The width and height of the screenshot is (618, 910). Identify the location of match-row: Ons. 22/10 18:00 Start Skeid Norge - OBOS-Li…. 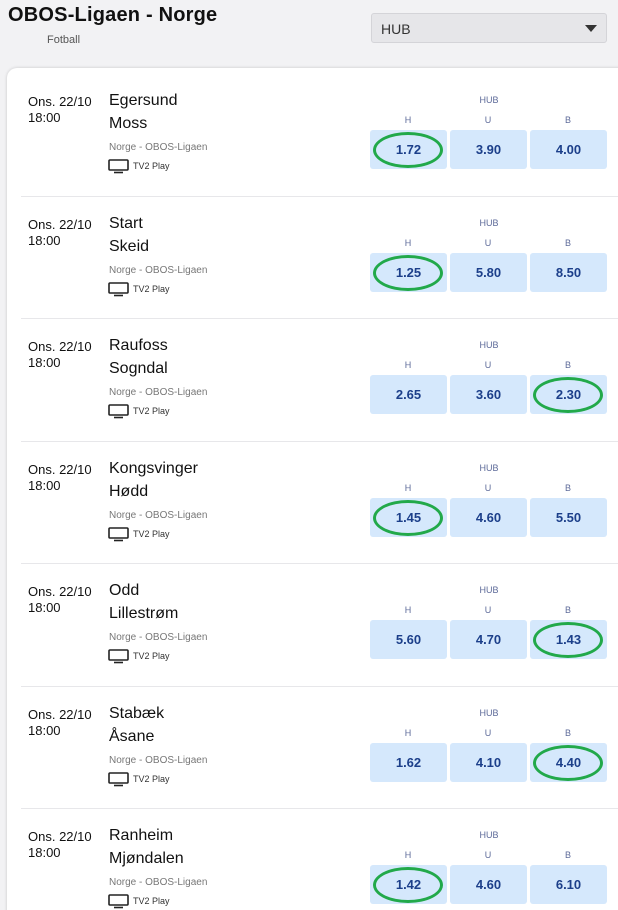
(312, 256).